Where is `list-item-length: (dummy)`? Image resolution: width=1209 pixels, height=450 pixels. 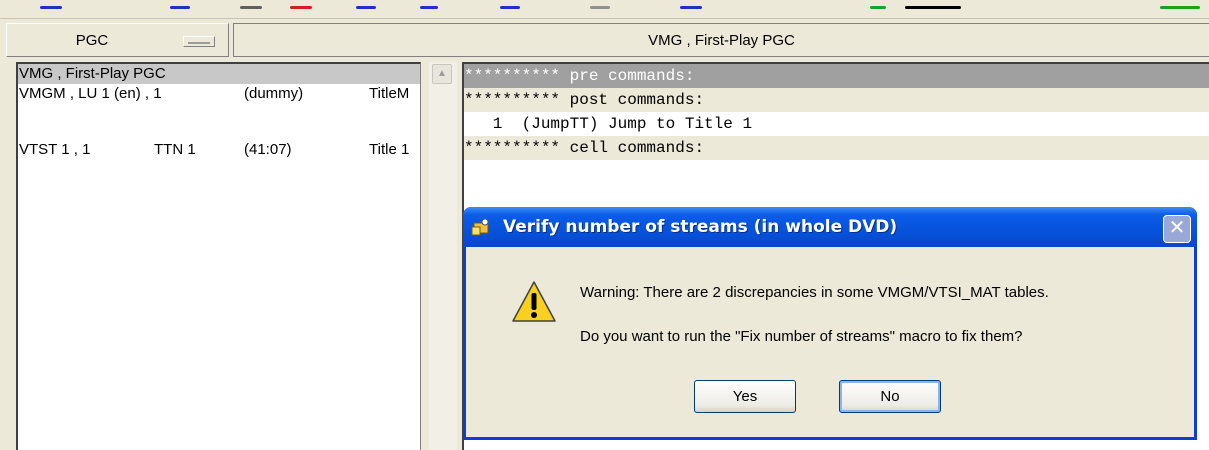 list-item-length: (dummy) is located at coordinates (274, 93).